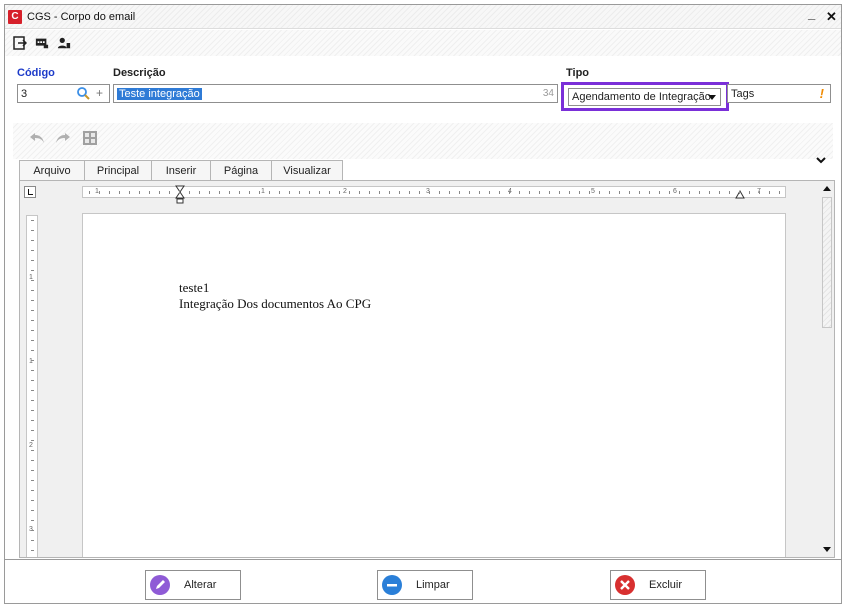 The height and width of the screenshot is (607, 848). Describe the element at coordinates (827, 262) in the screenshot. I see `scrollbar-thumb` at that location.